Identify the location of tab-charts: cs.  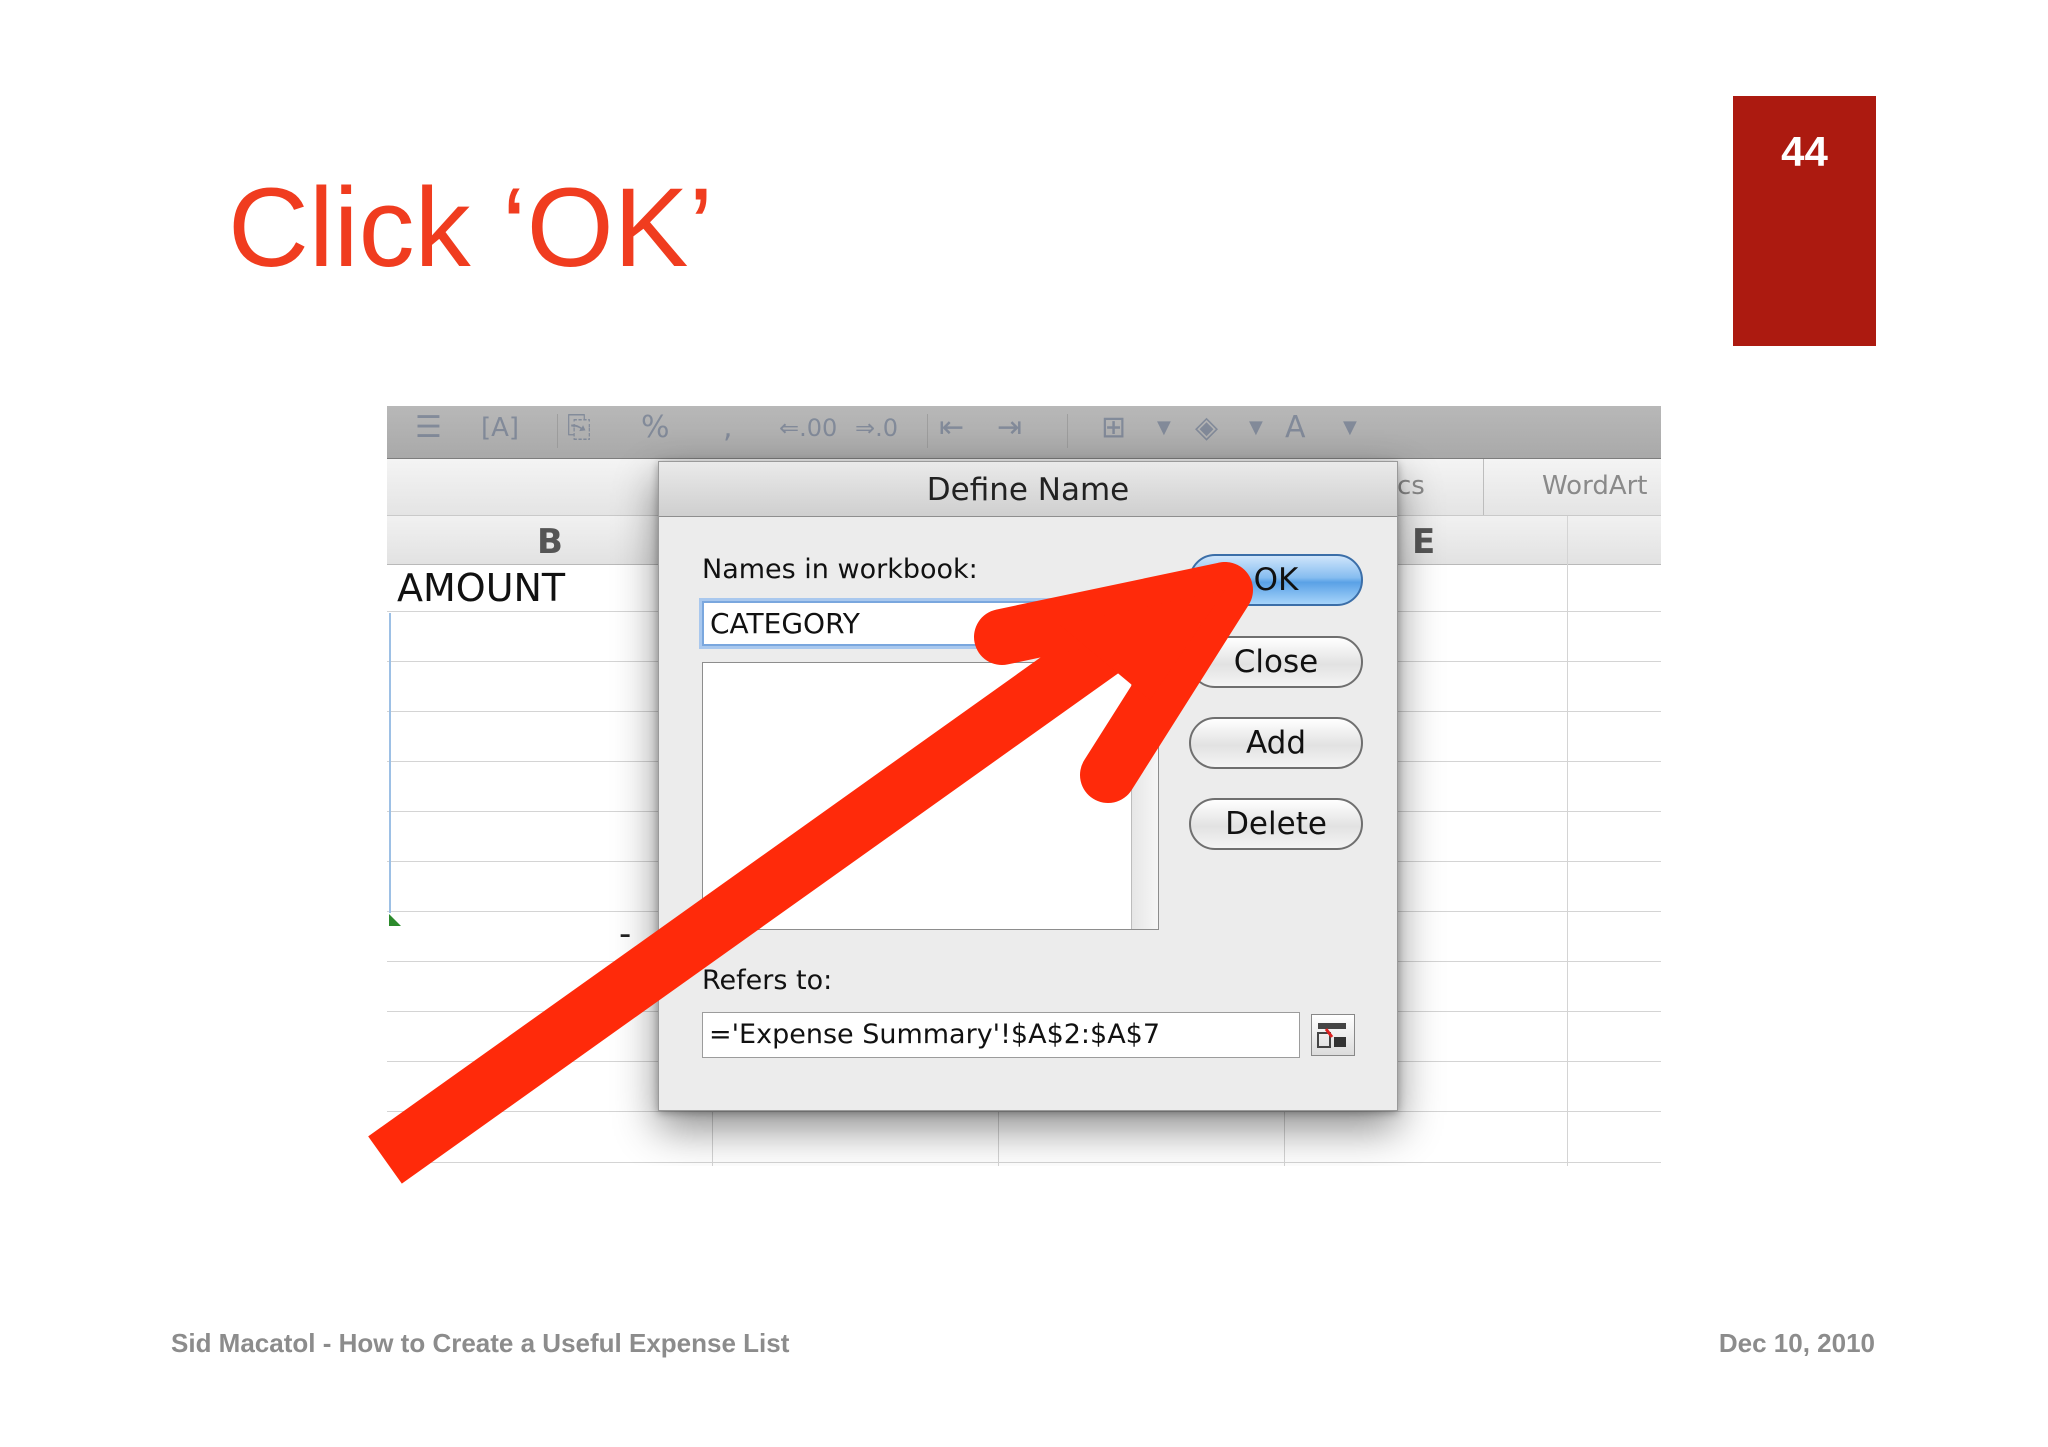
(1411, 486).